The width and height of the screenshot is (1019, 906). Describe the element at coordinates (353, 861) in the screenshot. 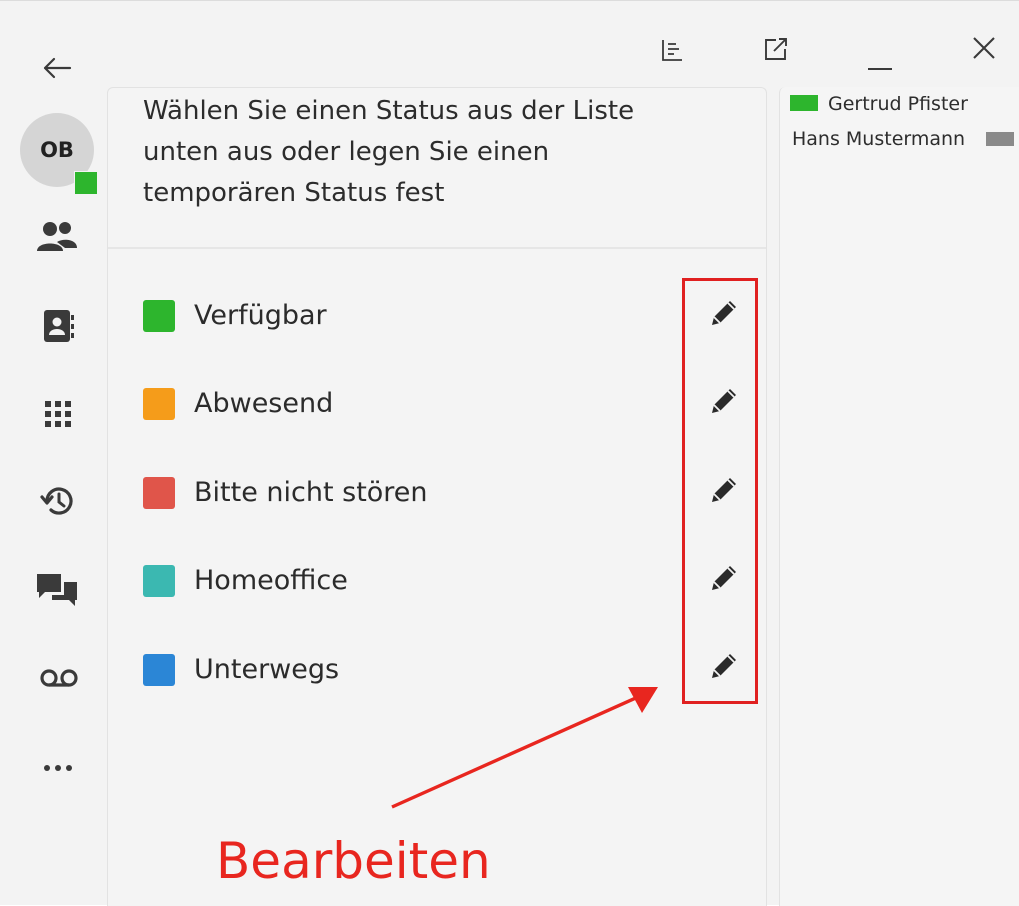

I see `annotation-label: Bearbeiten` at that location.